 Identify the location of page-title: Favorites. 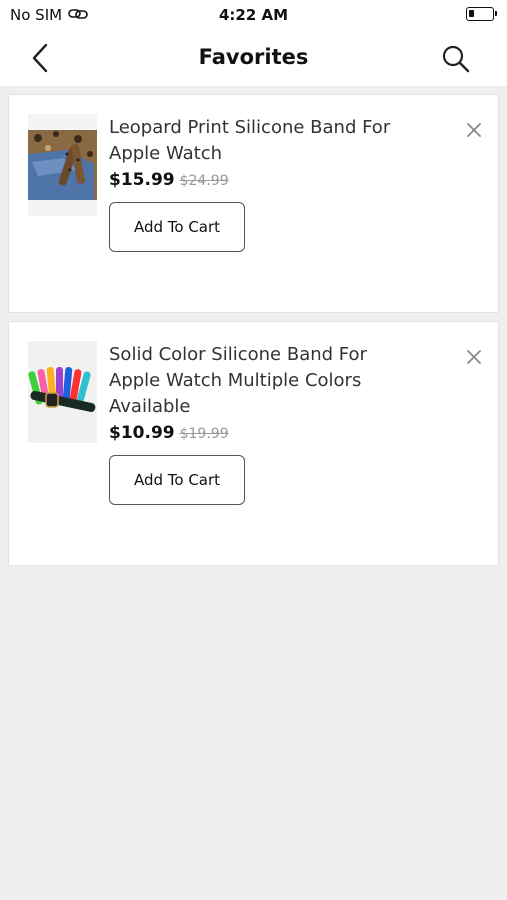
(253, 57).